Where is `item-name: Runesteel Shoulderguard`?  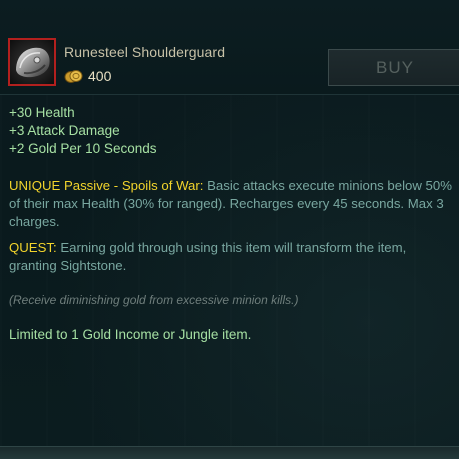
item-name: Runesteel Shoulderguard is located at coordinates (145, 52).